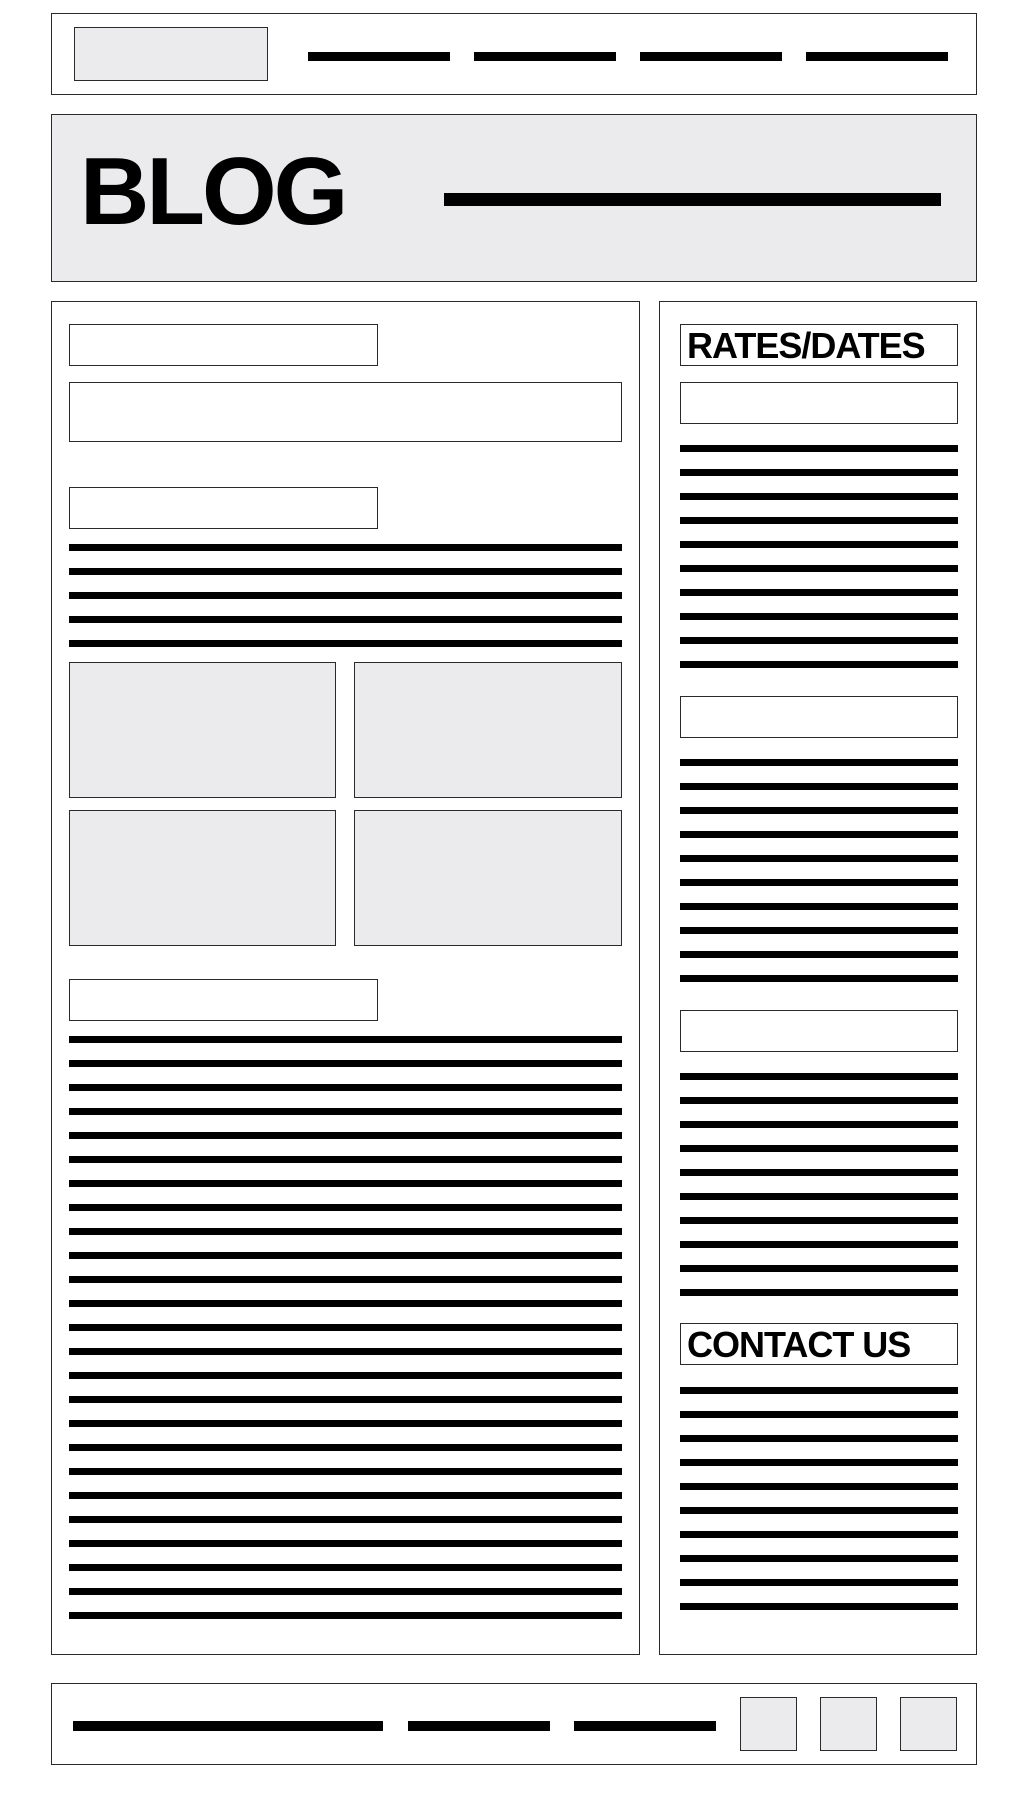  I want to click on logo-placeholder, so click(171, 54).